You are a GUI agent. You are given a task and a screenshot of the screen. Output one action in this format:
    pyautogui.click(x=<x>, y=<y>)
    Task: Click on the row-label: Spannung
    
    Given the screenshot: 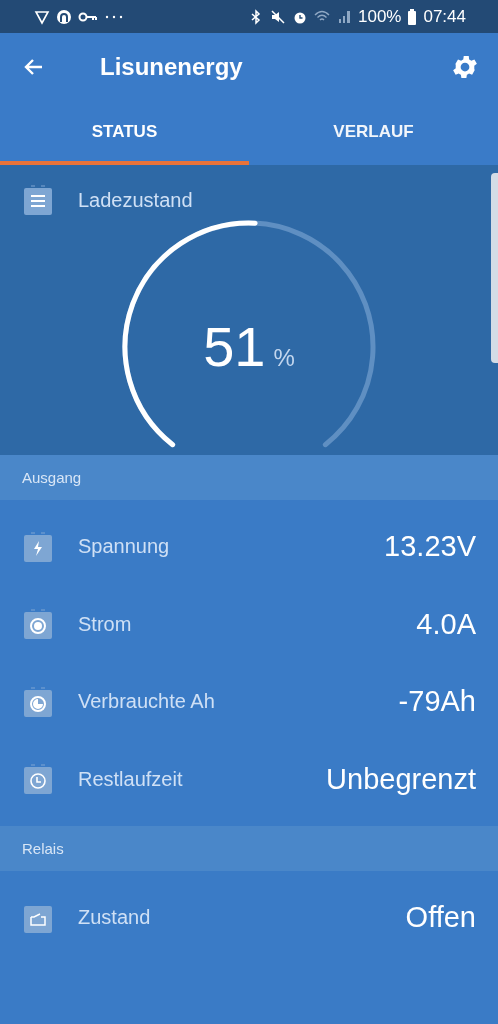 What is the action you would take?
    pyautogui.click(x=124, y=547)
    